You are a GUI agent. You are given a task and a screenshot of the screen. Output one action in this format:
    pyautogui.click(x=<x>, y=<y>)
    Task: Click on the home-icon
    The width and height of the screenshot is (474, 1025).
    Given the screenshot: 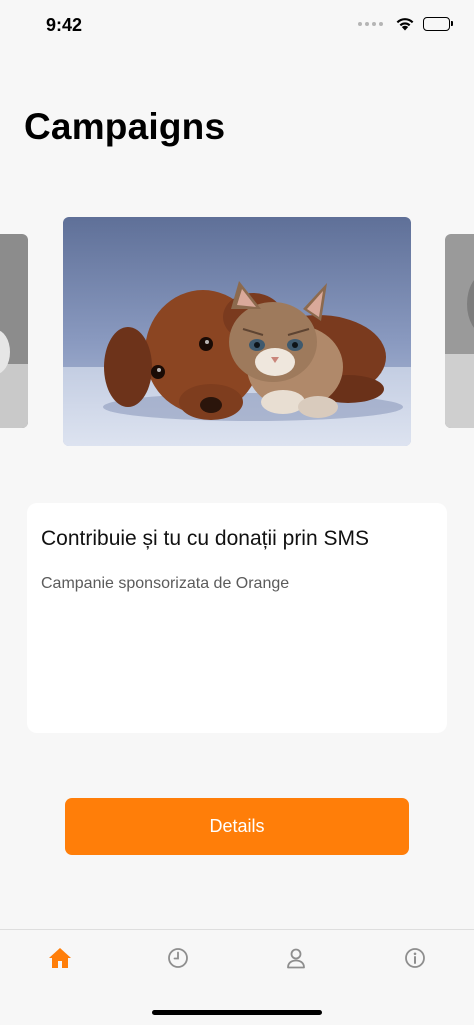 What is the action you would take?
    pyautogui.click(x=60, y=958)
    